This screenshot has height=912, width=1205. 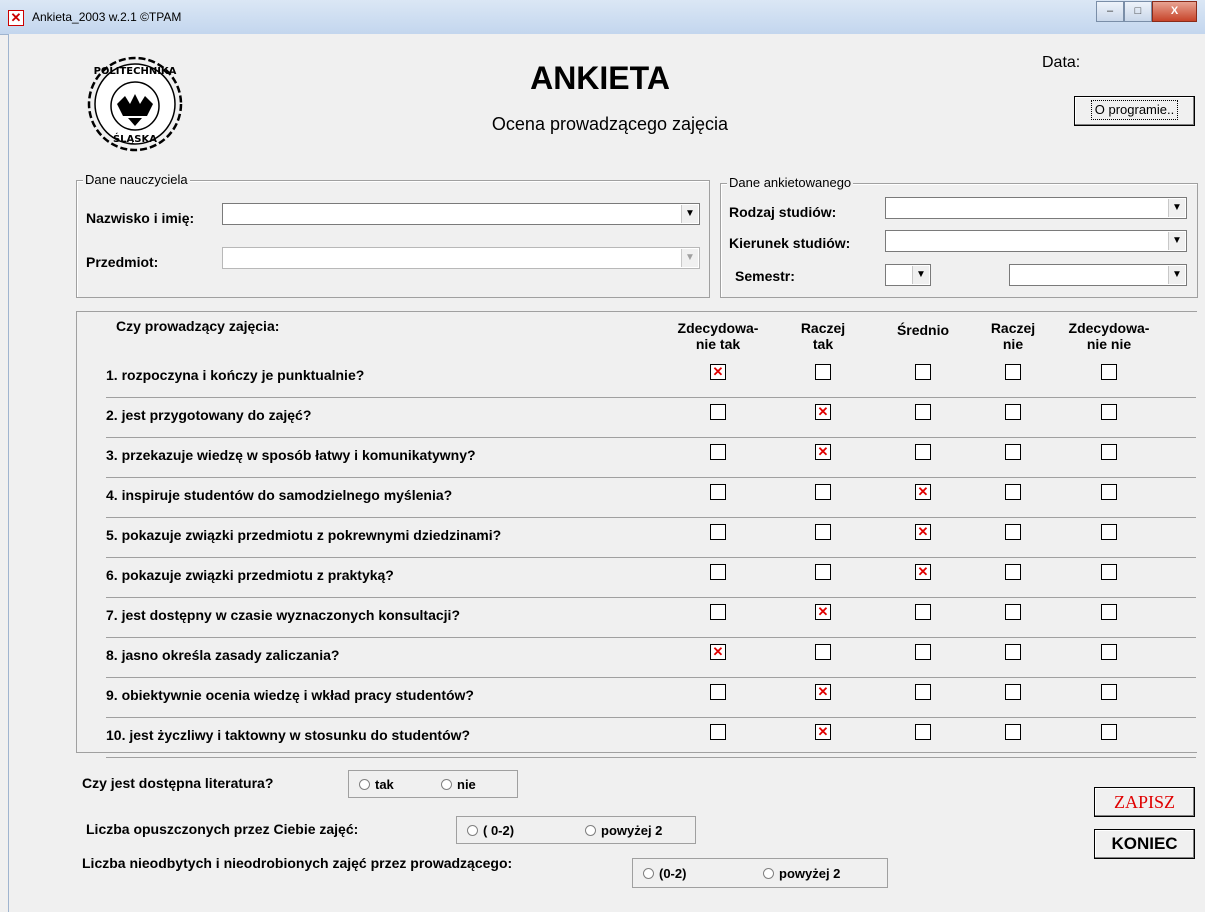 What do you see at coordinates (823, 336) in the screenshot?
I see `column-header-rather-yes: Raczej tak` at bounding box center [823, 336].